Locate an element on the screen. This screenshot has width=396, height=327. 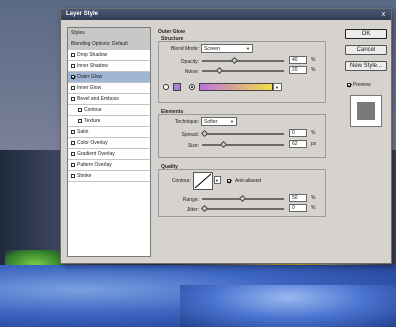
size-slider is located at coordinates (243, 144).